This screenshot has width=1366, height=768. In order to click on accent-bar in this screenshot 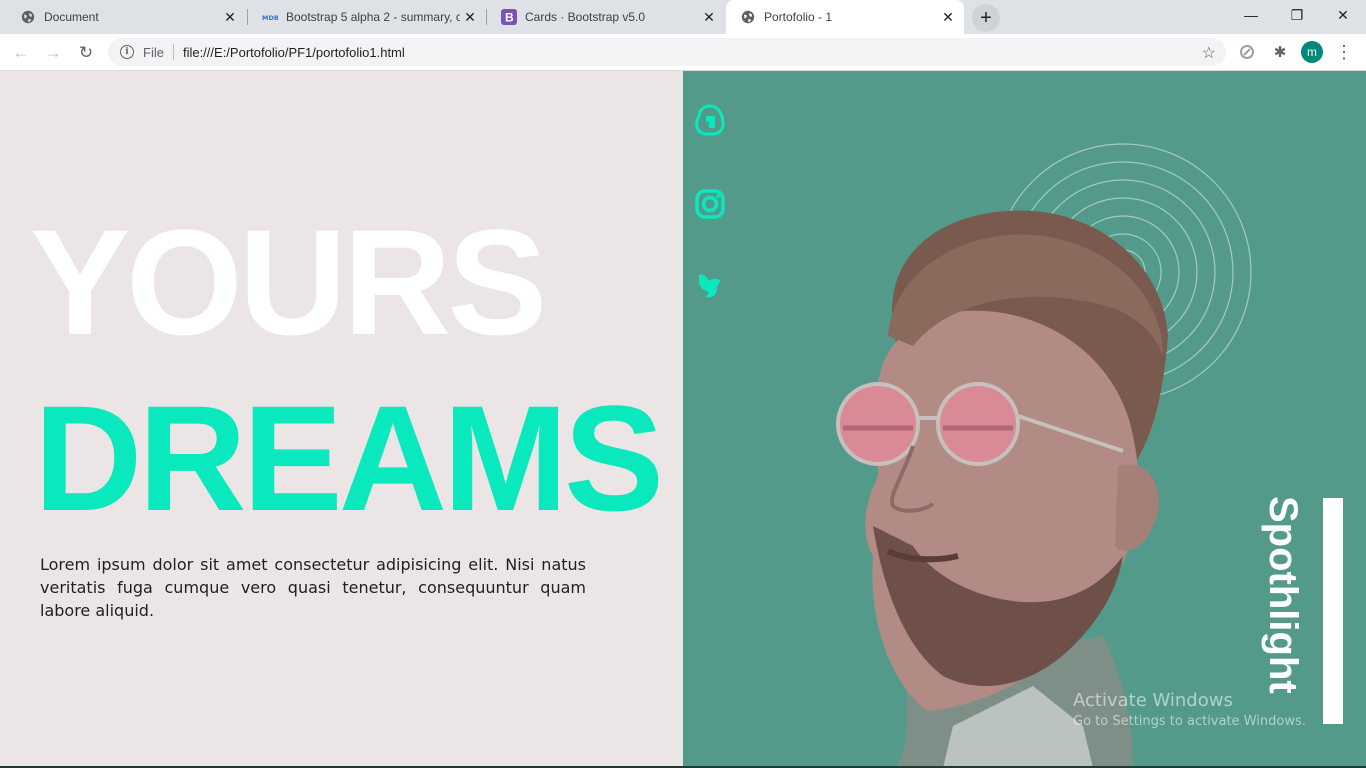, I will do `click(1333, 611)`.